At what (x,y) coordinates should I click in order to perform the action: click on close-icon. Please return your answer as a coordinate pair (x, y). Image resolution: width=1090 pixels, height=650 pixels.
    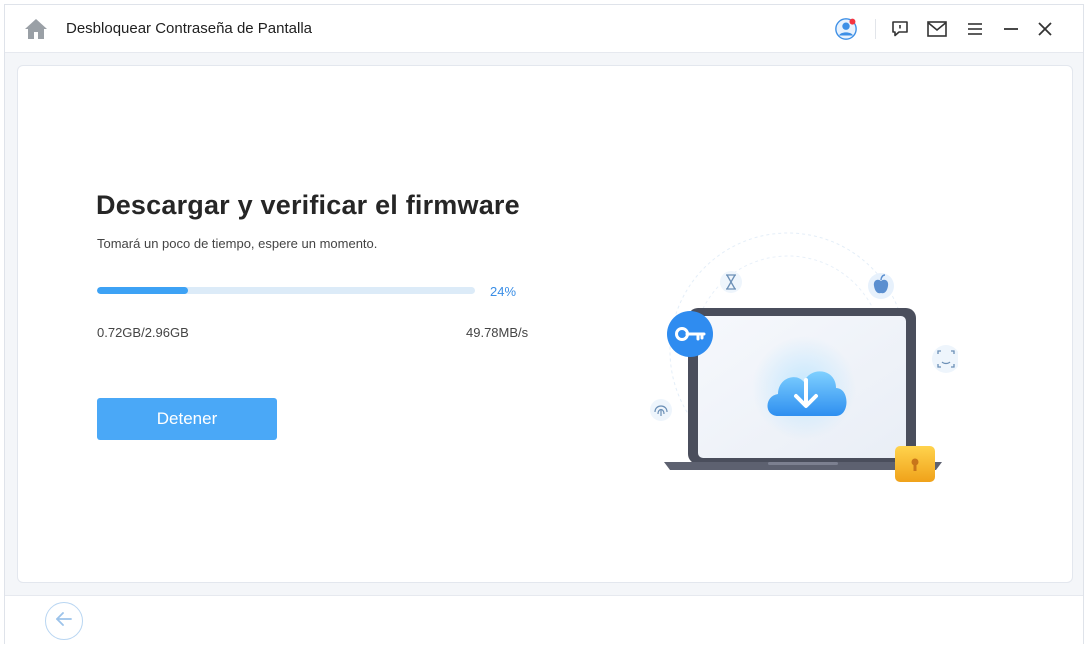
    Looking at the image, I should click on (1045, 29).